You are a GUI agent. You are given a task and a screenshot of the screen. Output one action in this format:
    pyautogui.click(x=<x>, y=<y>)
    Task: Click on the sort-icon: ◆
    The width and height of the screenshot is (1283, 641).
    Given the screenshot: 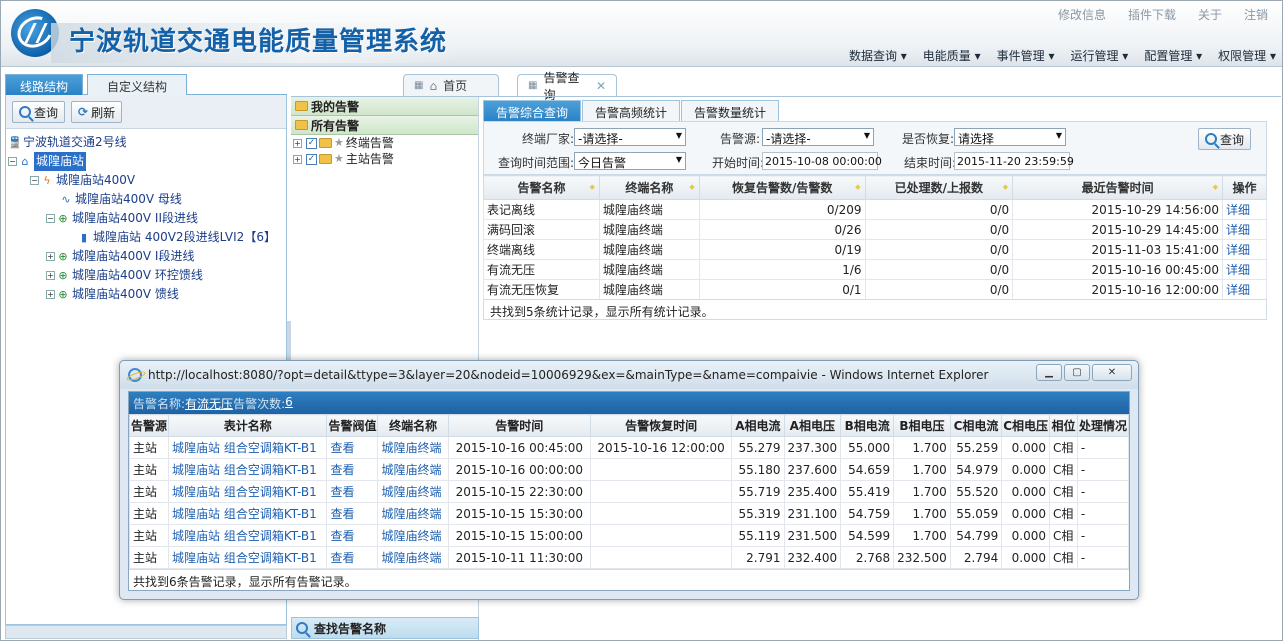 What is the action you would take?
    pyautogui.click(x=858, y=187)
    